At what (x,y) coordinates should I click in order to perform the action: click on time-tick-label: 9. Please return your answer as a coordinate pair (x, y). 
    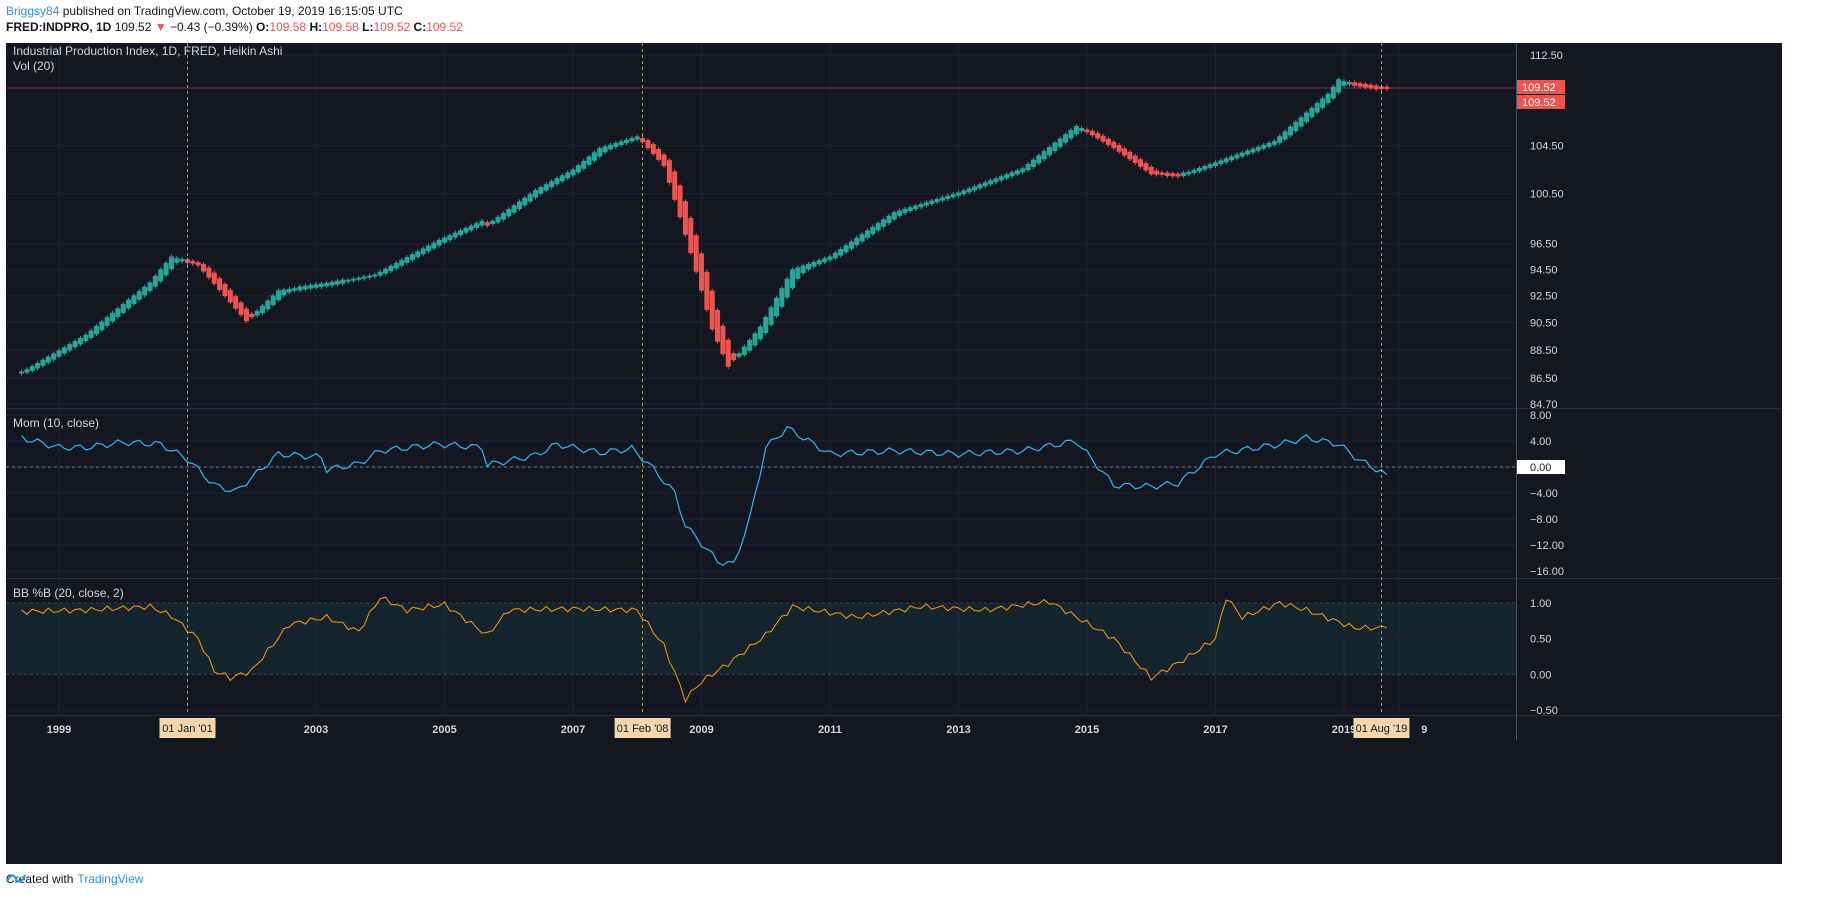
    Looking at the image, I should click on (1424, 730).